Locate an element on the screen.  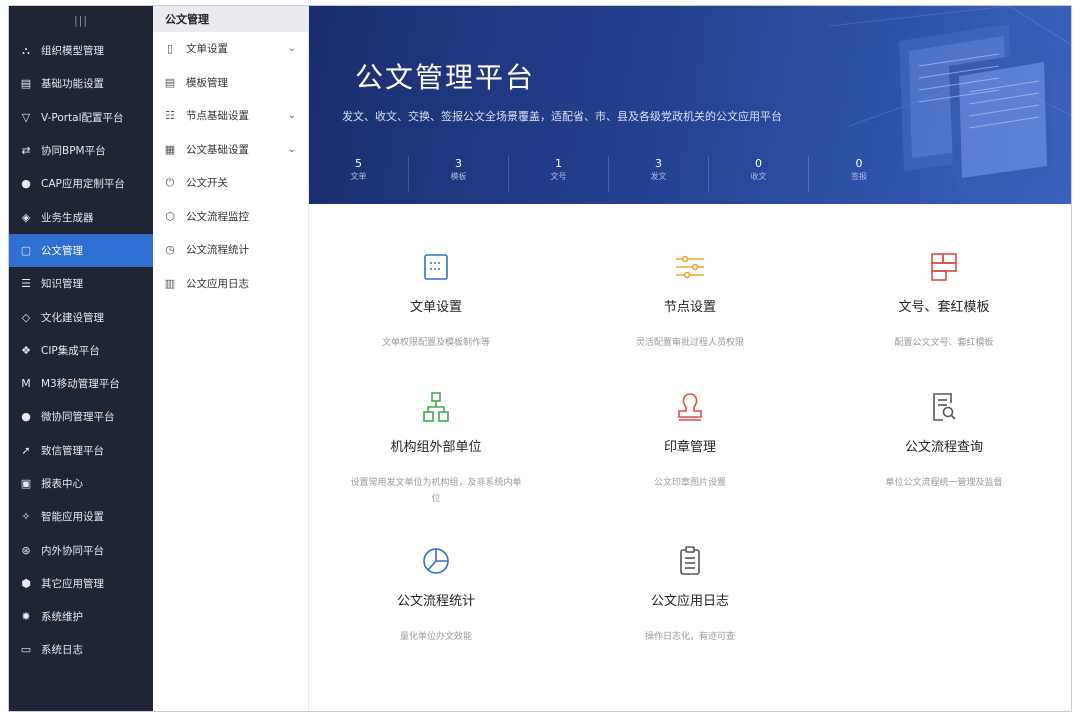
log-icon: ▭ is located at coordinates (26, 650).